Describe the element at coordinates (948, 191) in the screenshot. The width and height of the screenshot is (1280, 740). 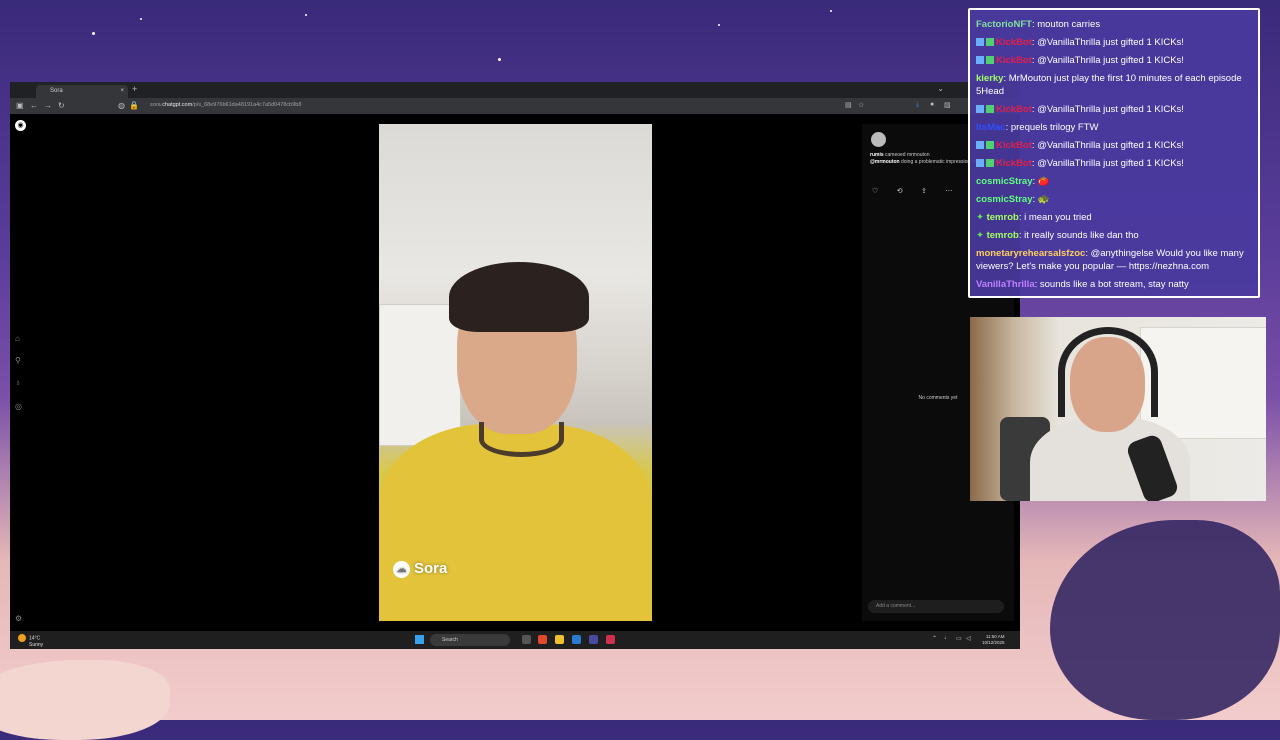
I see `more-icon: ⋯` at that location.